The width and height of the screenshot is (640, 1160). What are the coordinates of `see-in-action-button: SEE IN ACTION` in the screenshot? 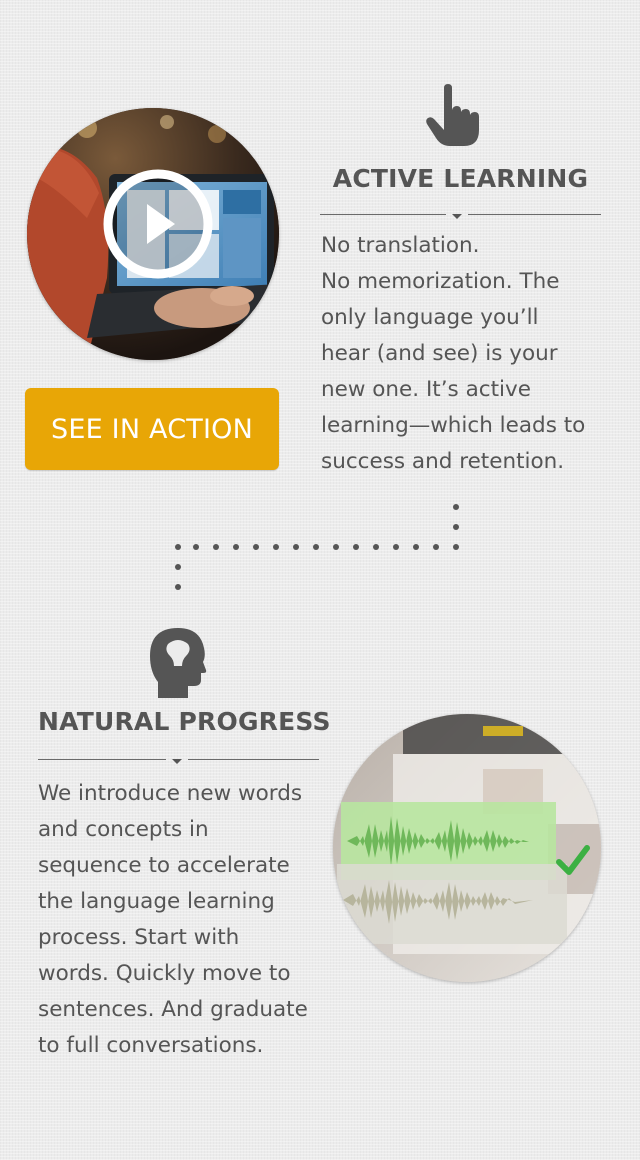 It's located at (152, 429).